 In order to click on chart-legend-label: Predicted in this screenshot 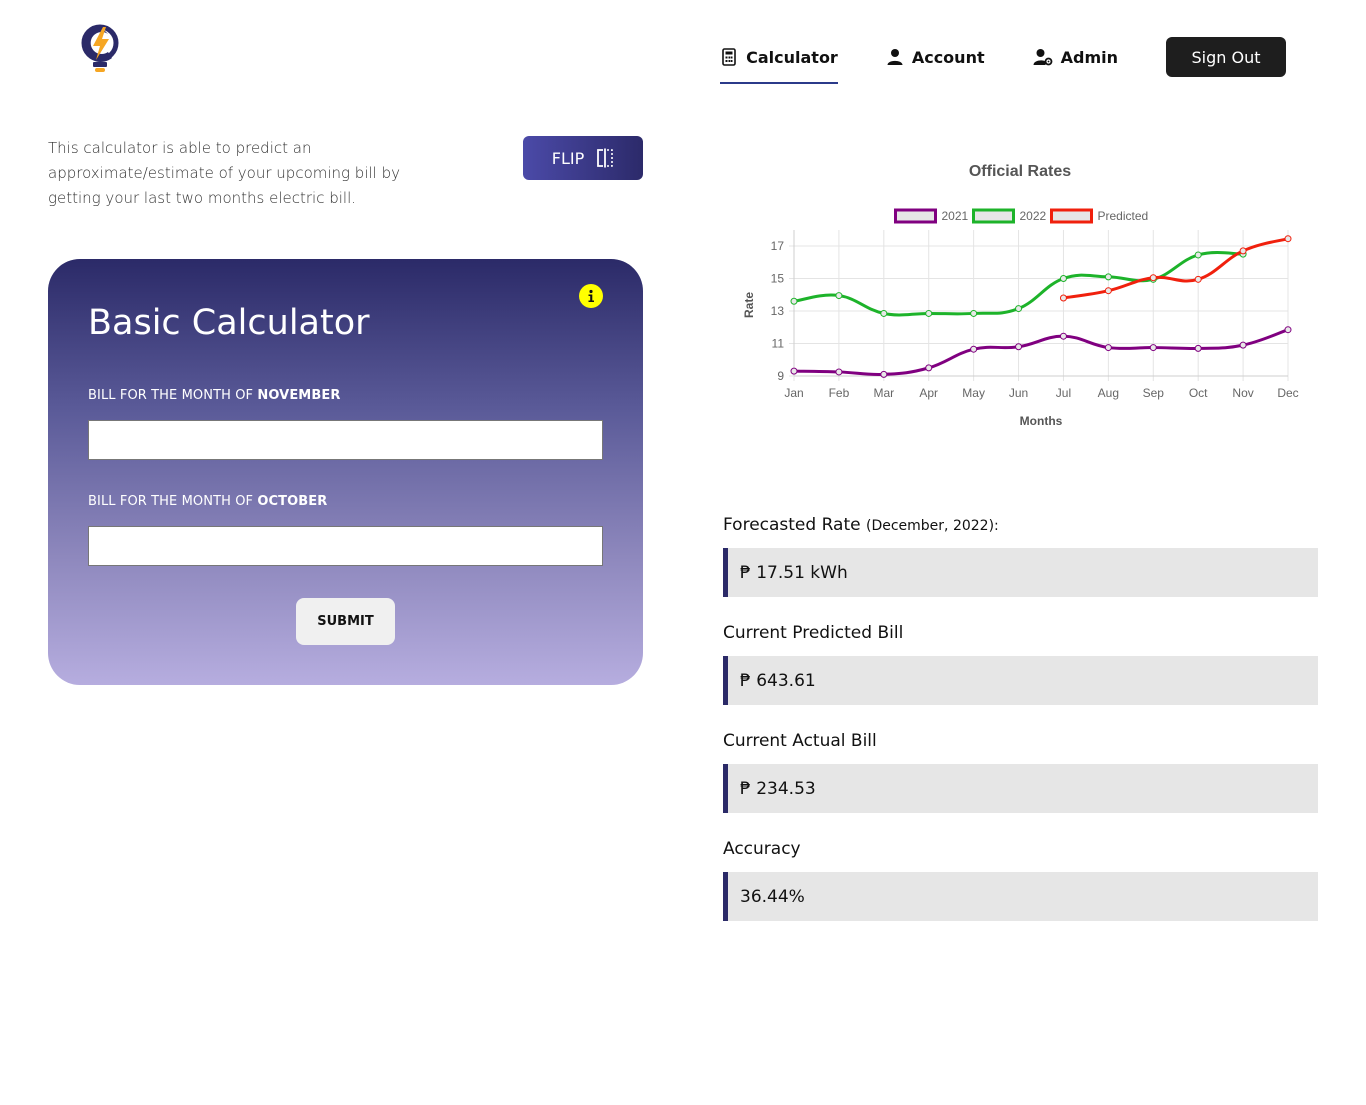, I will do `click(1123, 216)`.